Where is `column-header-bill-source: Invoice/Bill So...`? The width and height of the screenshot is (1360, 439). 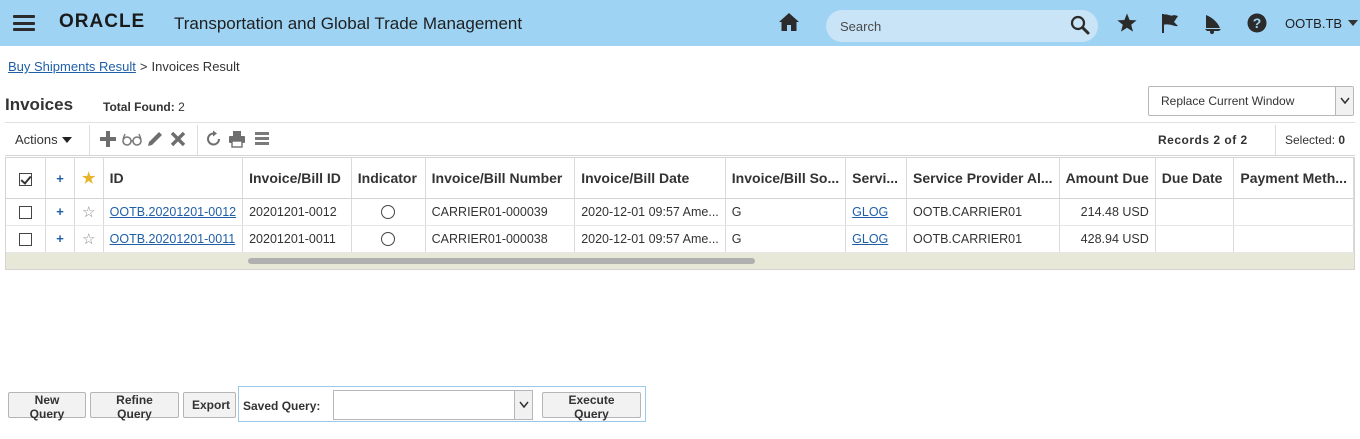 column-header-bill-source: Invoice/Bill So... is located at coordinates (786, 178).